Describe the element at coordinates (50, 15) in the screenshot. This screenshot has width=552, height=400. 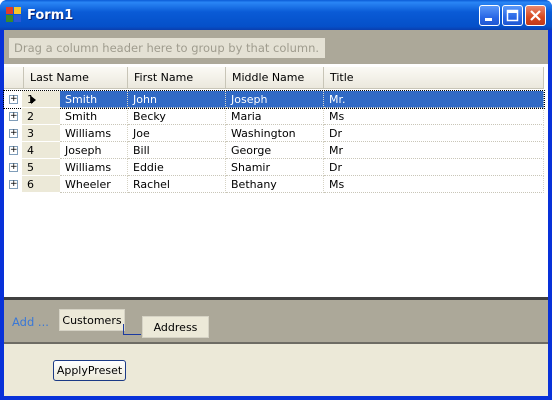
I see `window-title: Form1` at that location.